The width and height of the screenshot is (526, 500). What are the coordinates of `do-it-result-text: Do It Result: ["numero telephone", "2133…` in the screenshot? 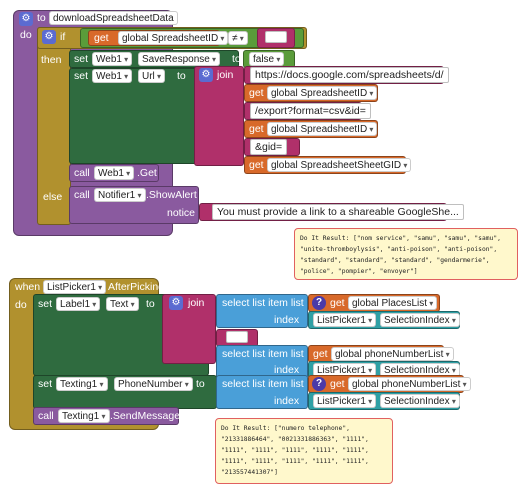 It's located at (295, 450).